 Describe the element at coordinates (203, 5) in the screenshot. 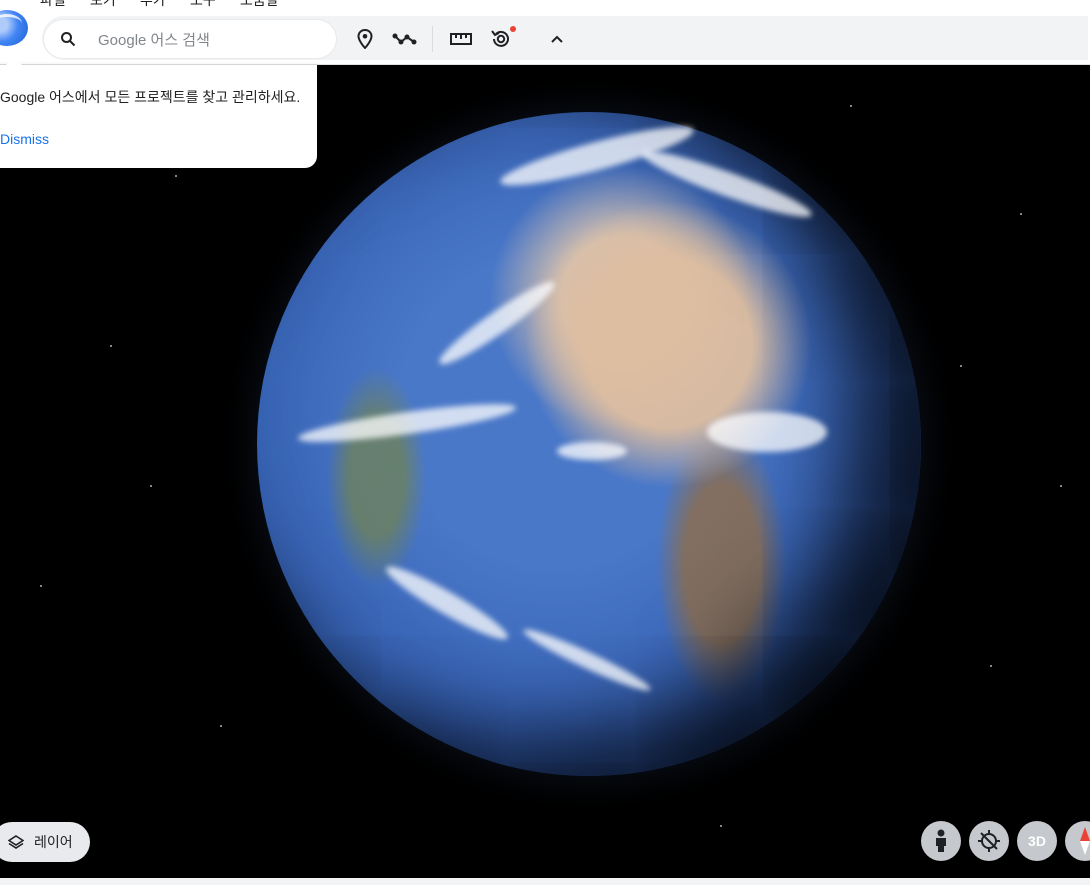

I see `menu-tools: 도구` at that location.